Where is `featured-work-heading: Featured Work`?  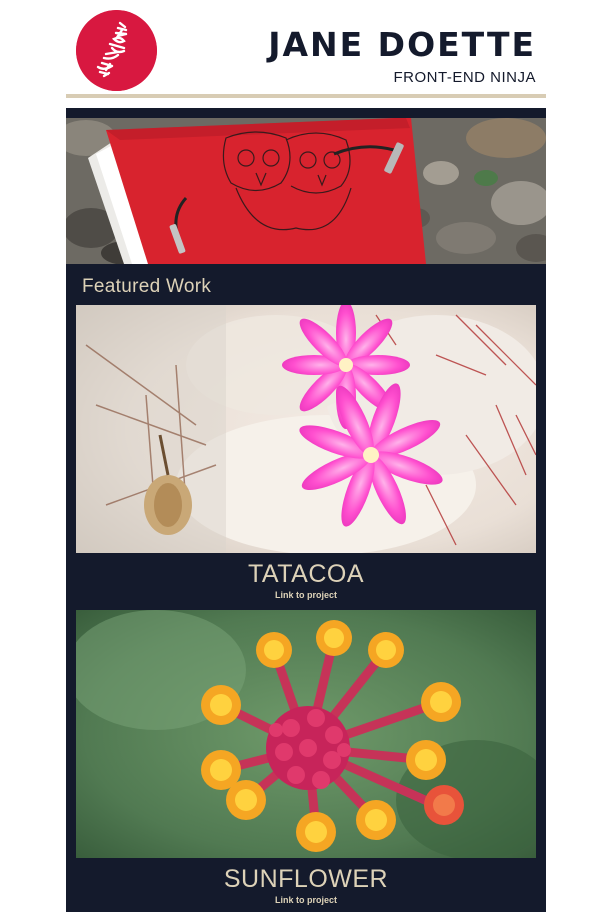
featured-work-heading: Featured Work is located at coordinates (147, 286).